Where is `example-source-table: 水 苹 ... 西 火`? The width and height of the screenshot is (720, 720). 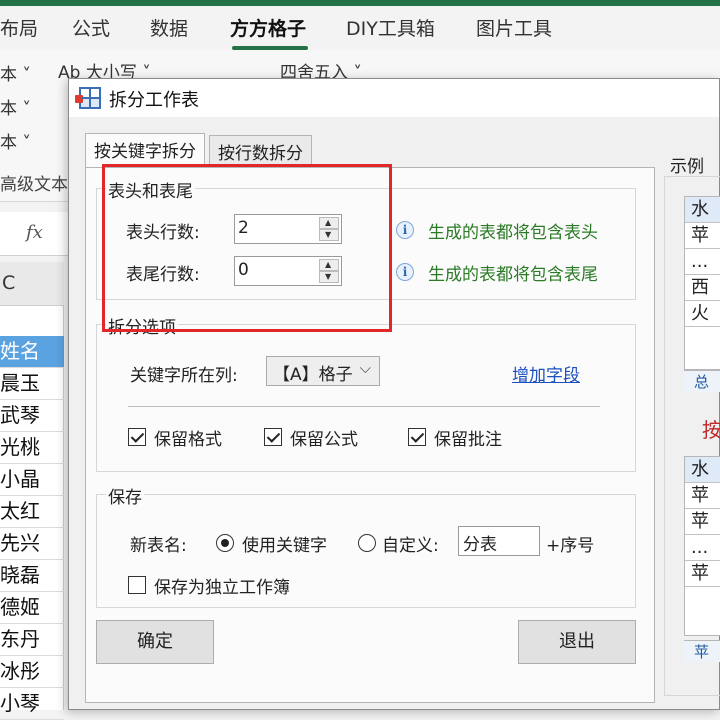
example-source-table: 水 苹 ... 西 火 is located at coordinates (702, 283).